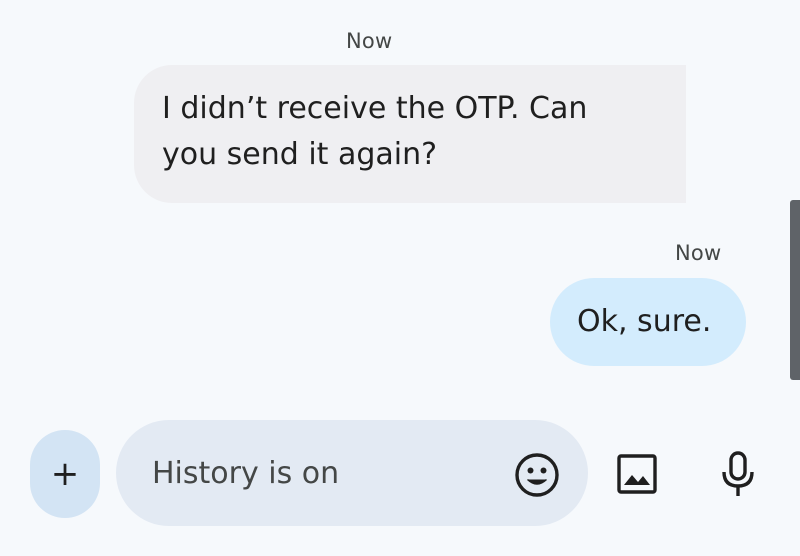 The height and width of the screenshot is (556, 800). What do you see at coordinates (375, 108) in the screenshot?
I see `message-text-line: I didn’t receive the OTP. Can` at bounding box center [375, 108].